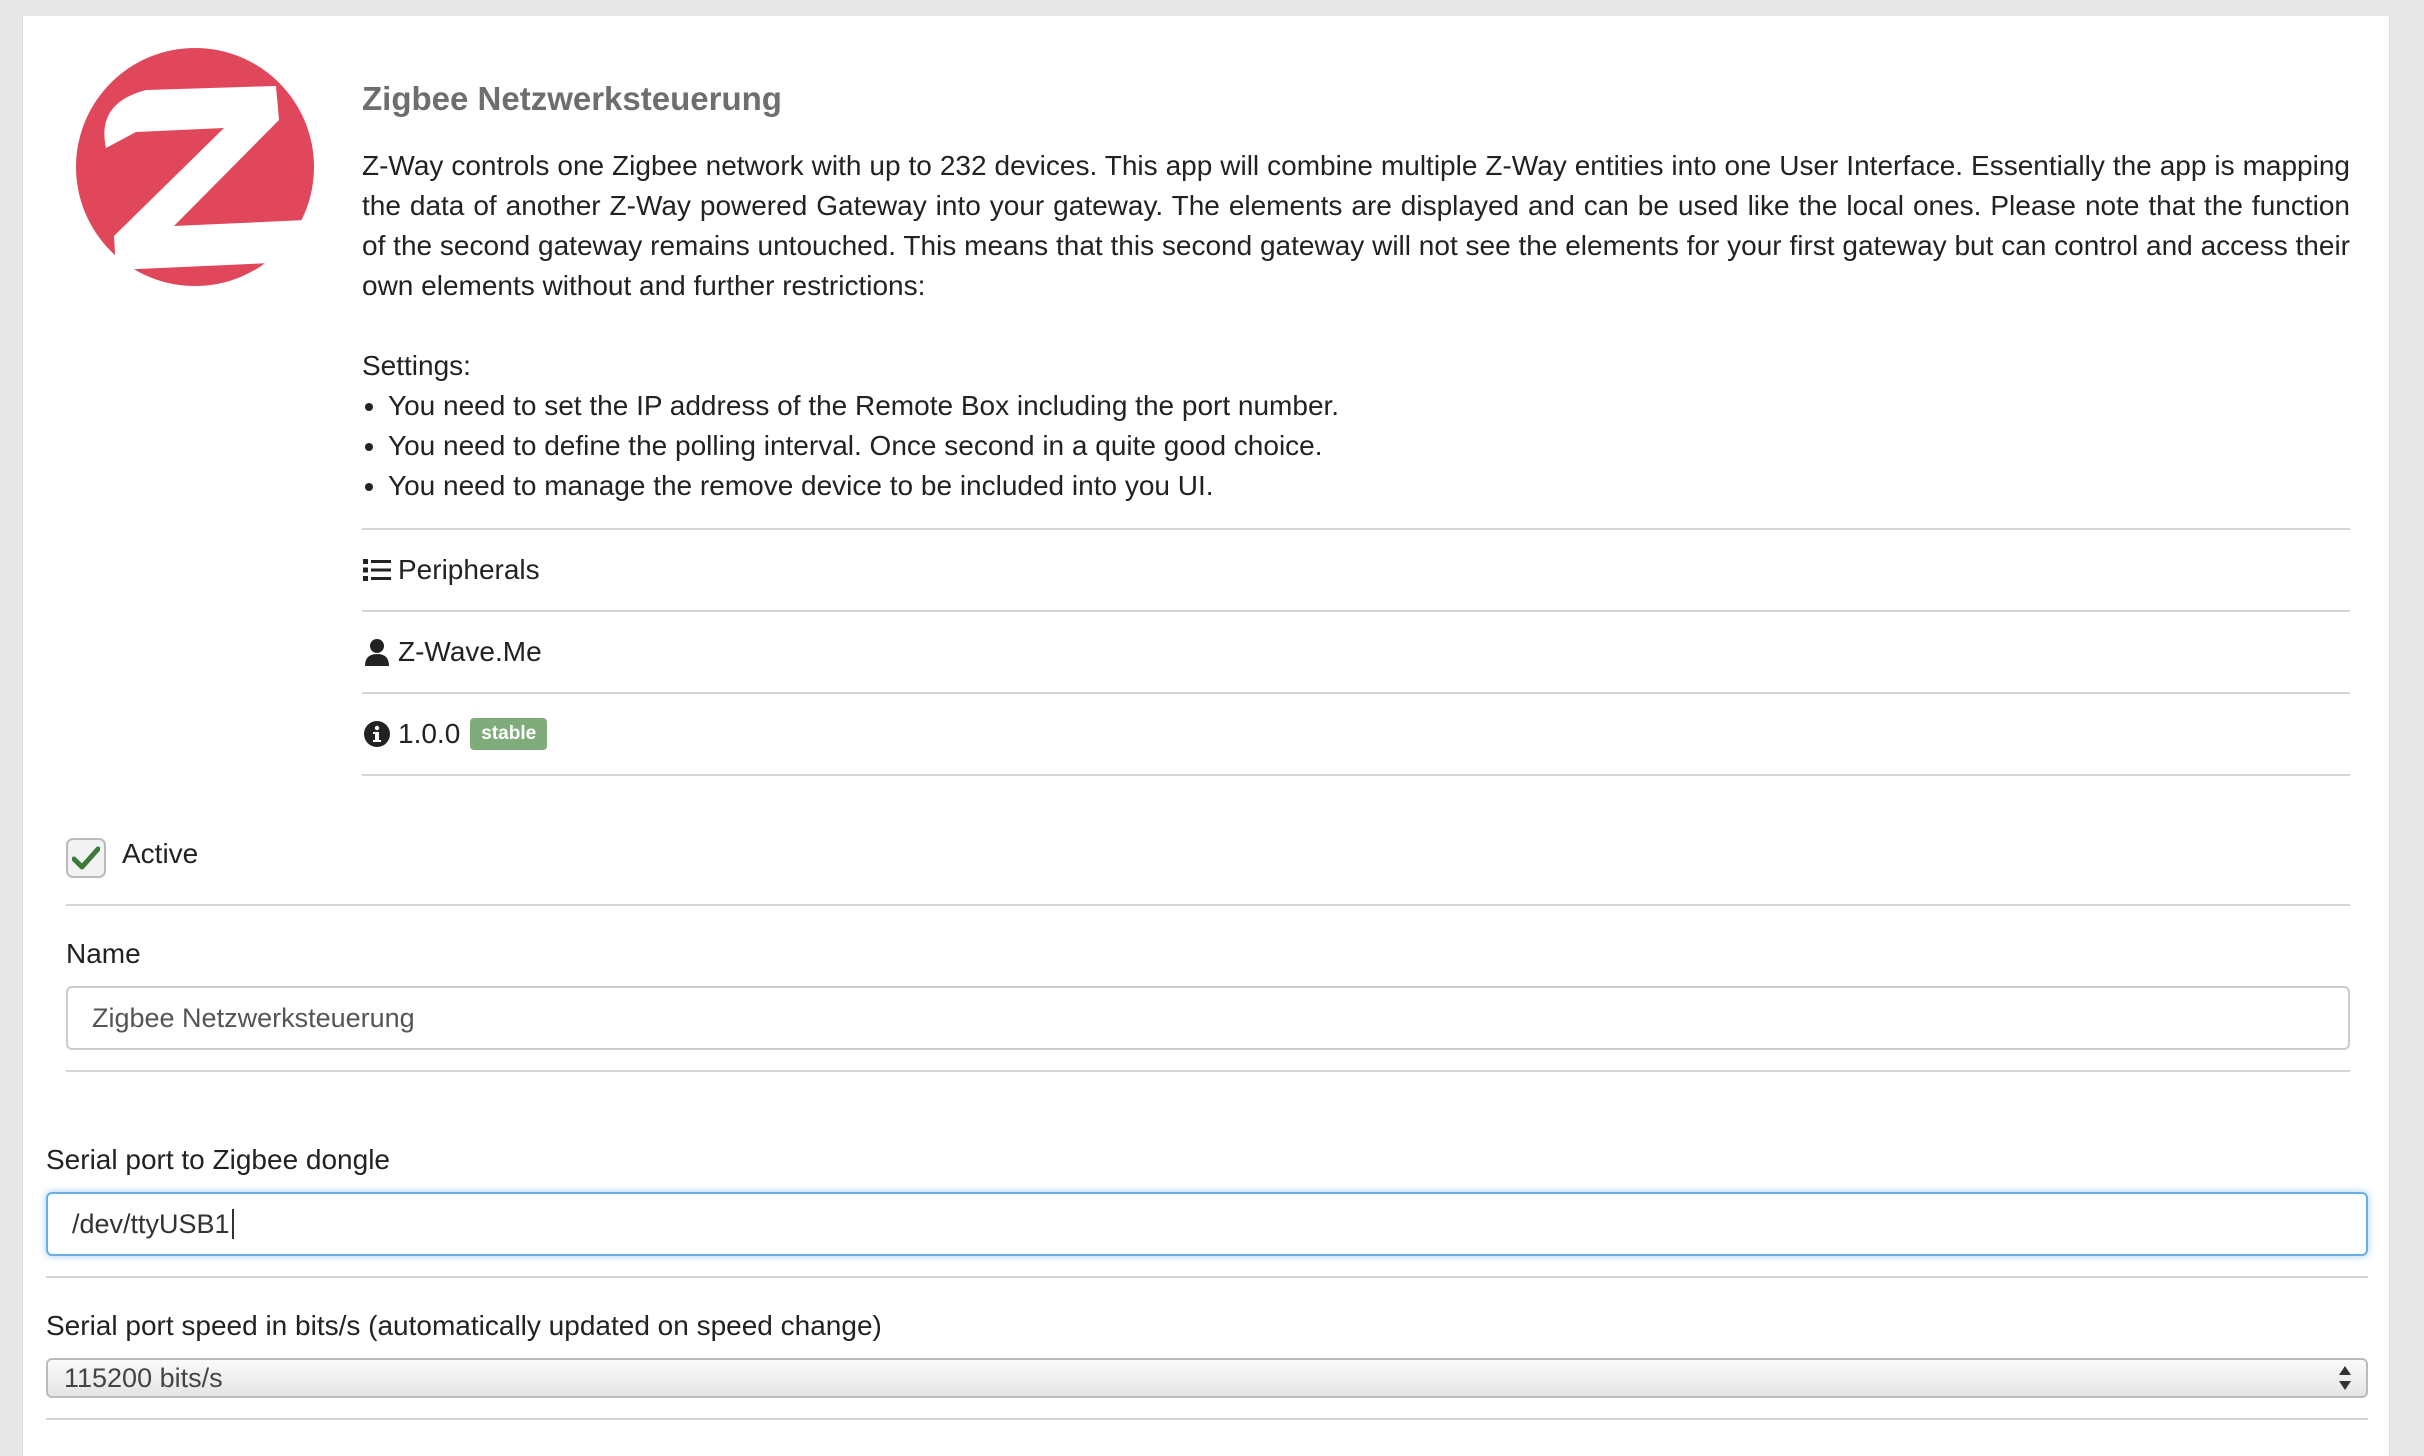  I want to click on serial-speed-value: 115200 bits/s, so click(143, 1377).